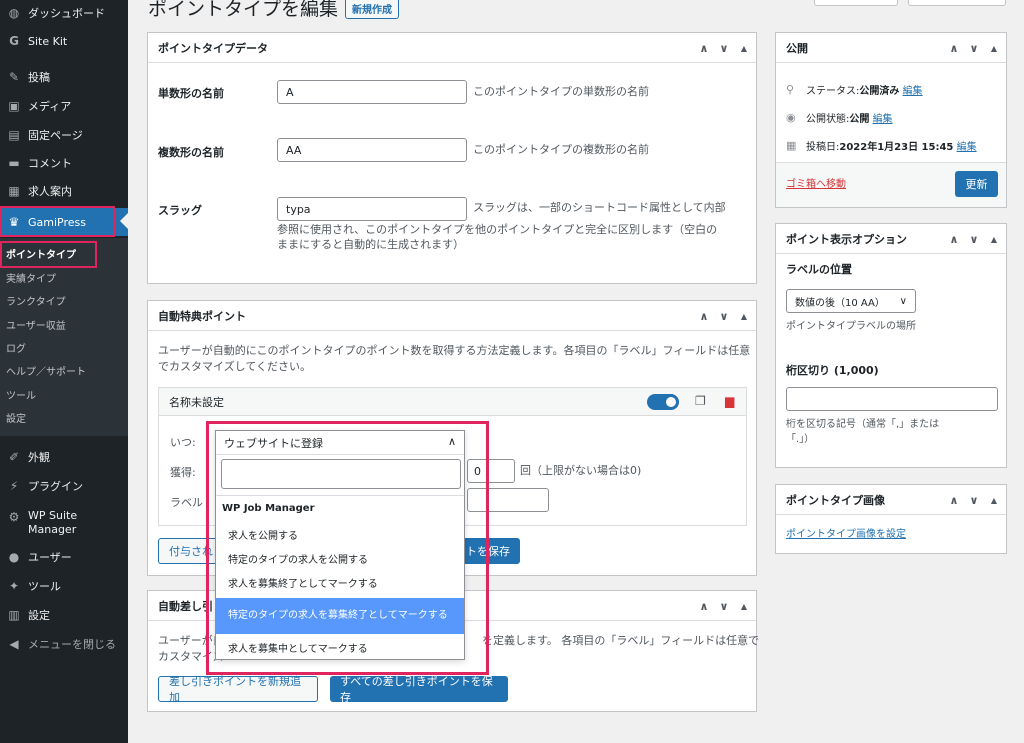 This screenshot has height=743, width=1024. Describe the element at coordinates (14, 135) in the screenshot. I see `page-icon: ▤` at that location.